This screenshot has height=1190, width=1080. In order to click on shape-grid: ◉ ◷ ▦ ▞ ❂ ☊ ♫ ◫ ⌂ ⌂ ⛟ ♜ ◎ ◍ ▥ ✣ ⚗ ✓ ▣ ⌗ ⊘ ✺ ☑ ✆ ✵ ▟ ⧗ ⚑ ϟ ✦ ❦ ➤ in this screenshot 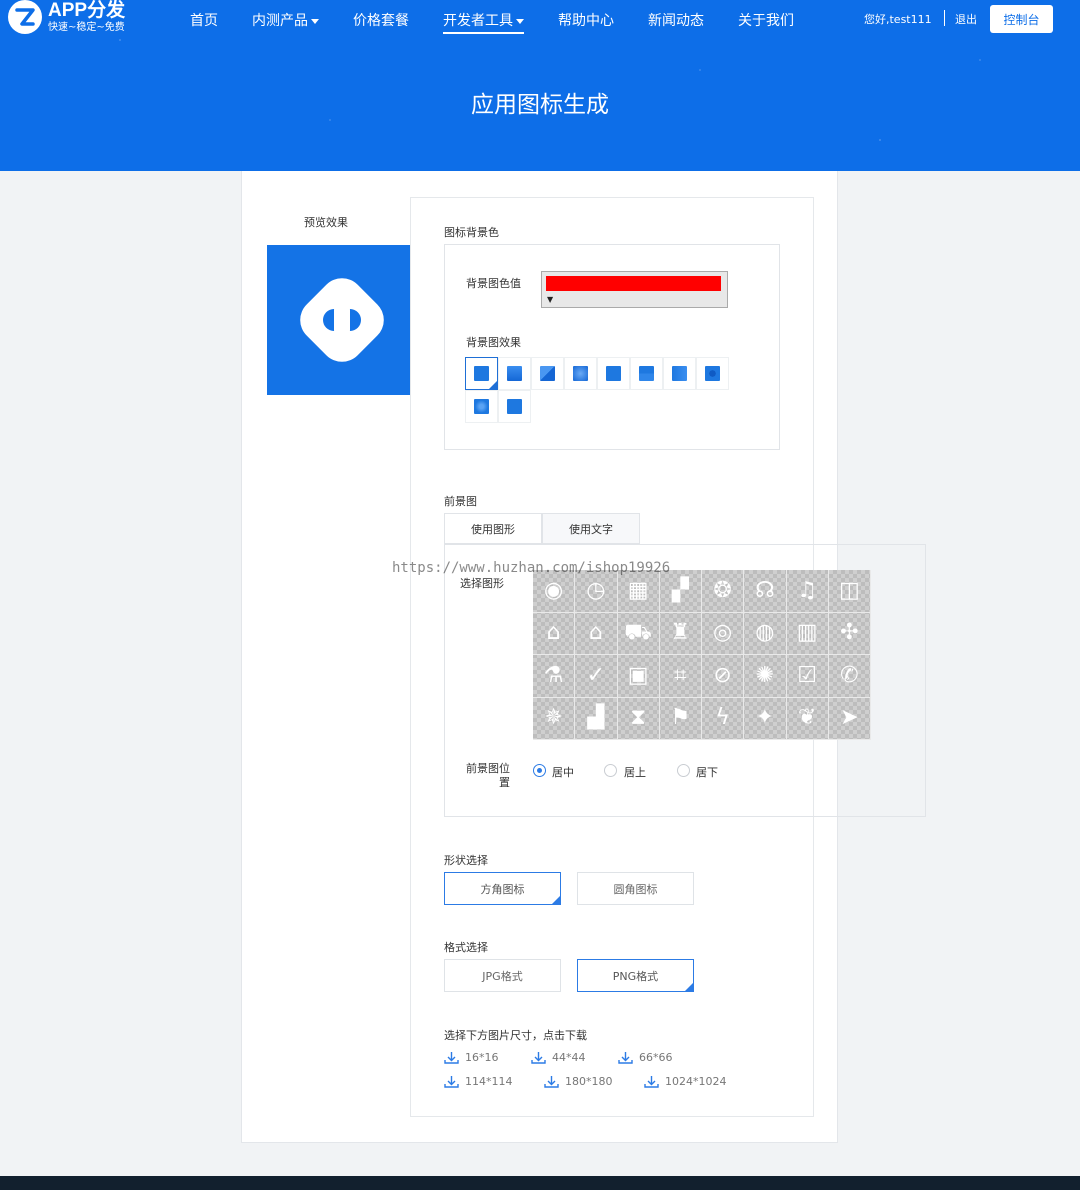, I will do `click(702, 655)`.